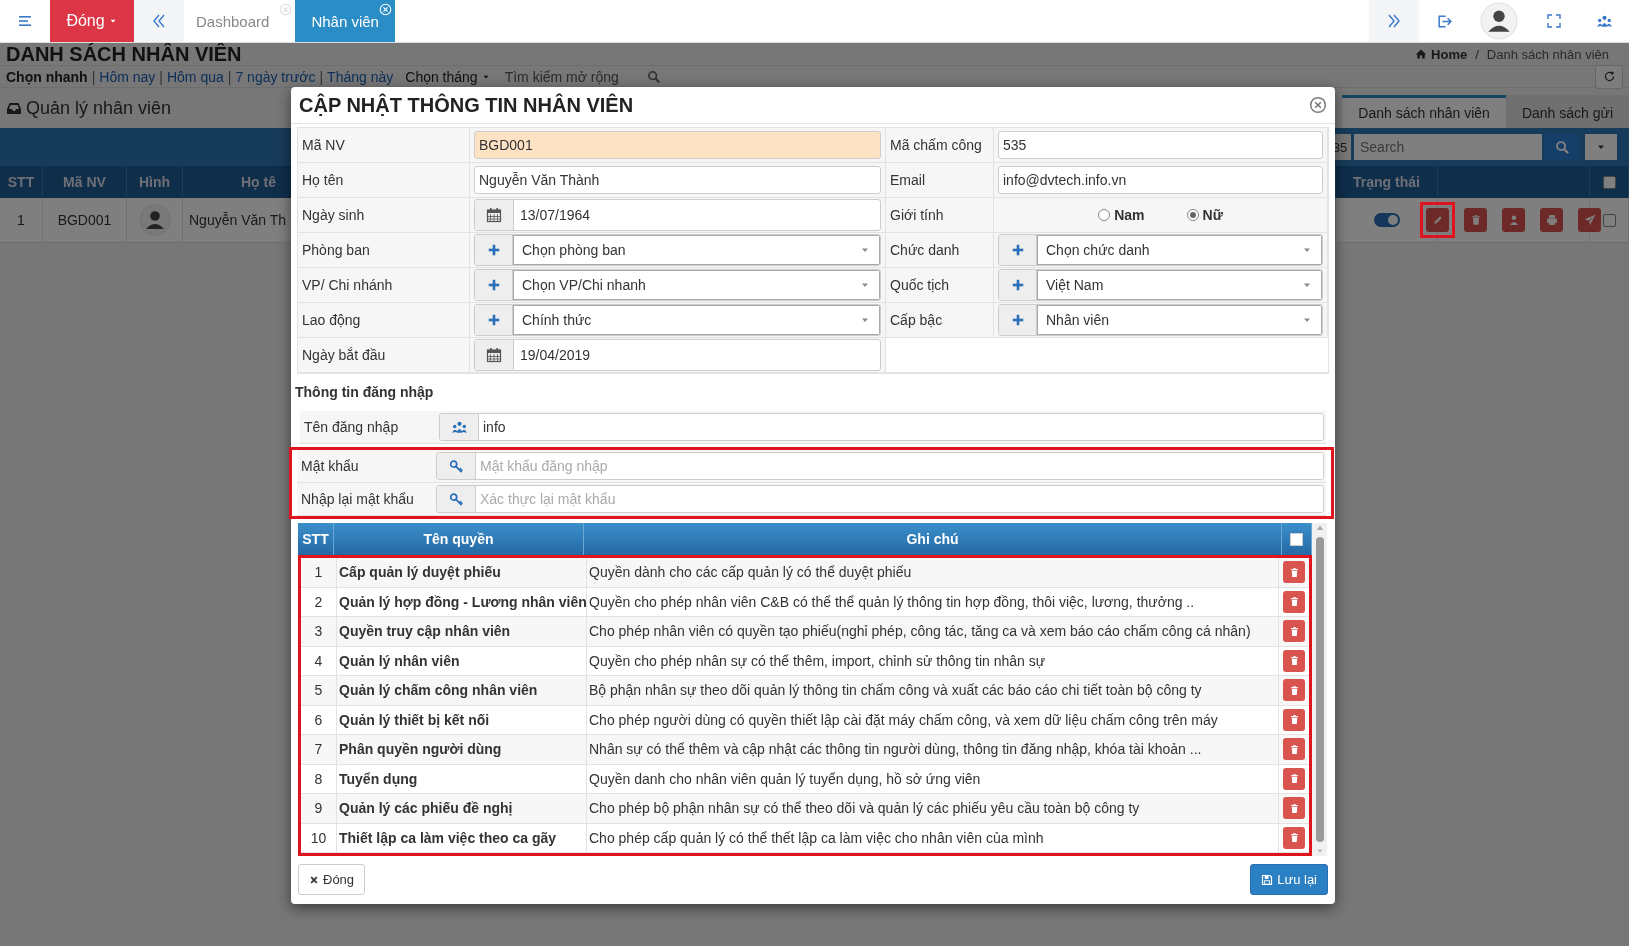  Describe the element at coordinates (677, 180) in the screenshot. I see `text-field: Nguyễn Văn Thành` at that location.